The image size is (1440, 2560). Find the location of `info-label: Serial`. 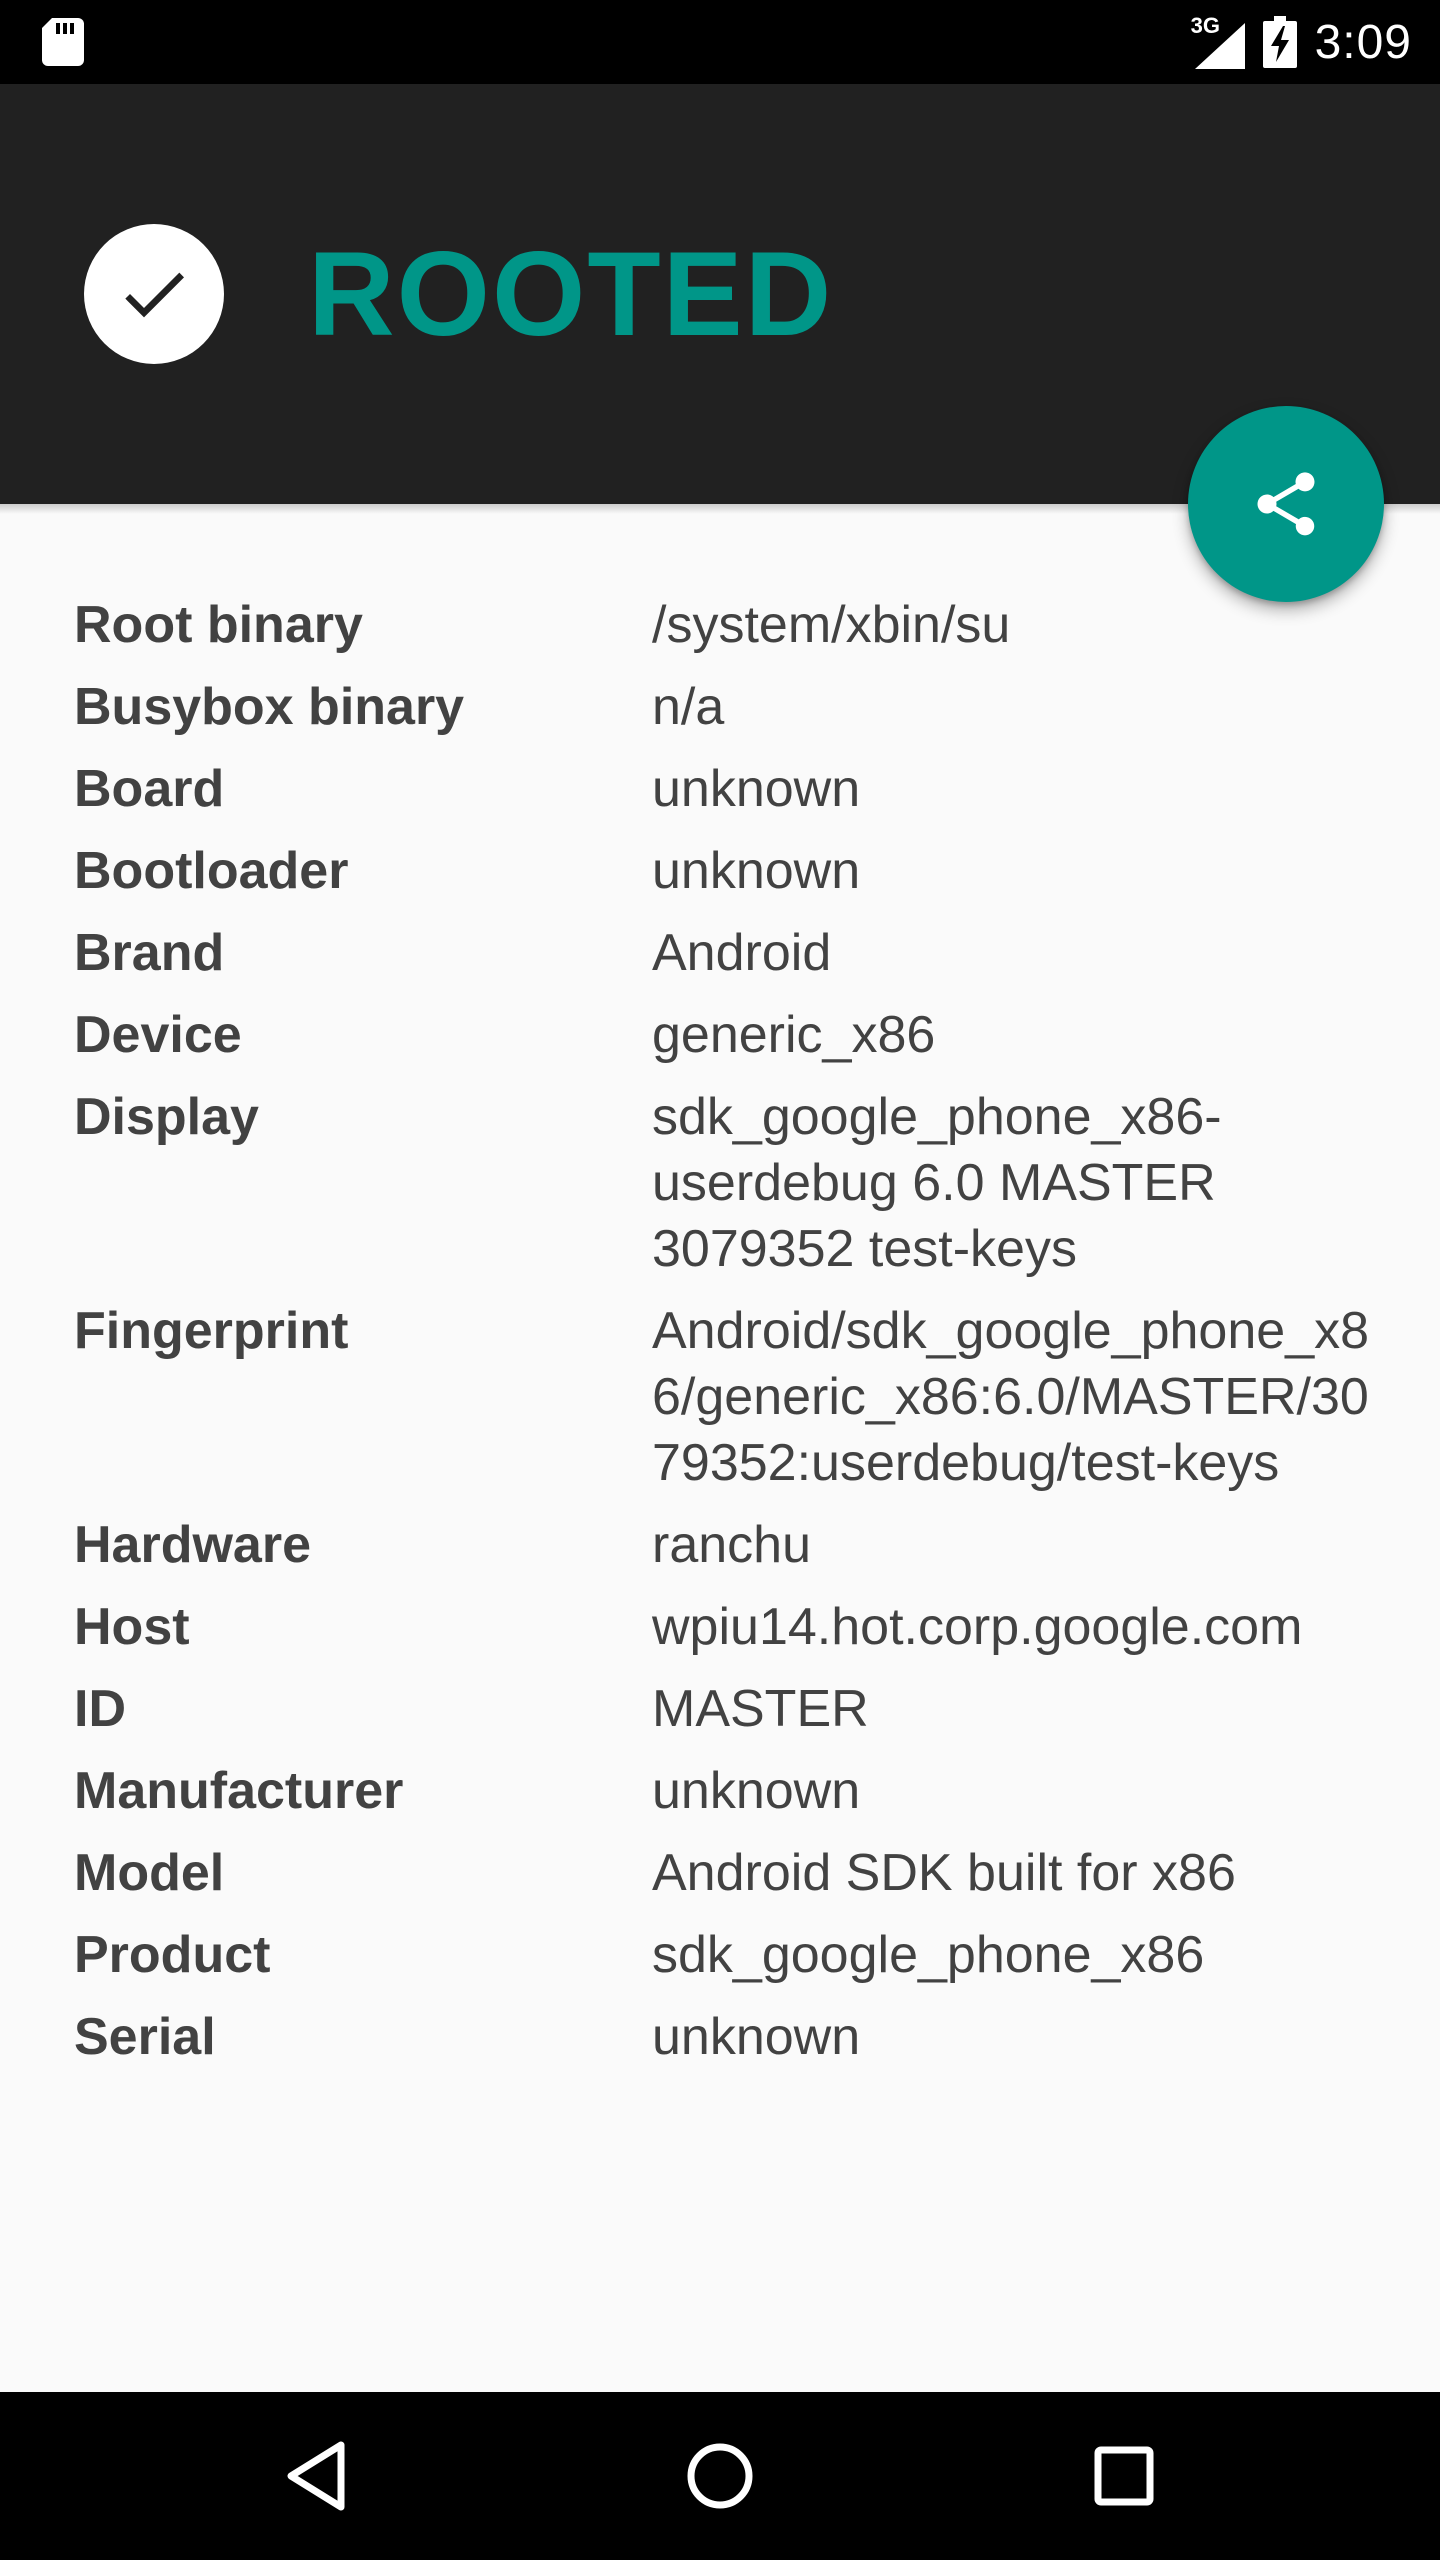

info-label: Serial is located at coordinates (145, 2037).